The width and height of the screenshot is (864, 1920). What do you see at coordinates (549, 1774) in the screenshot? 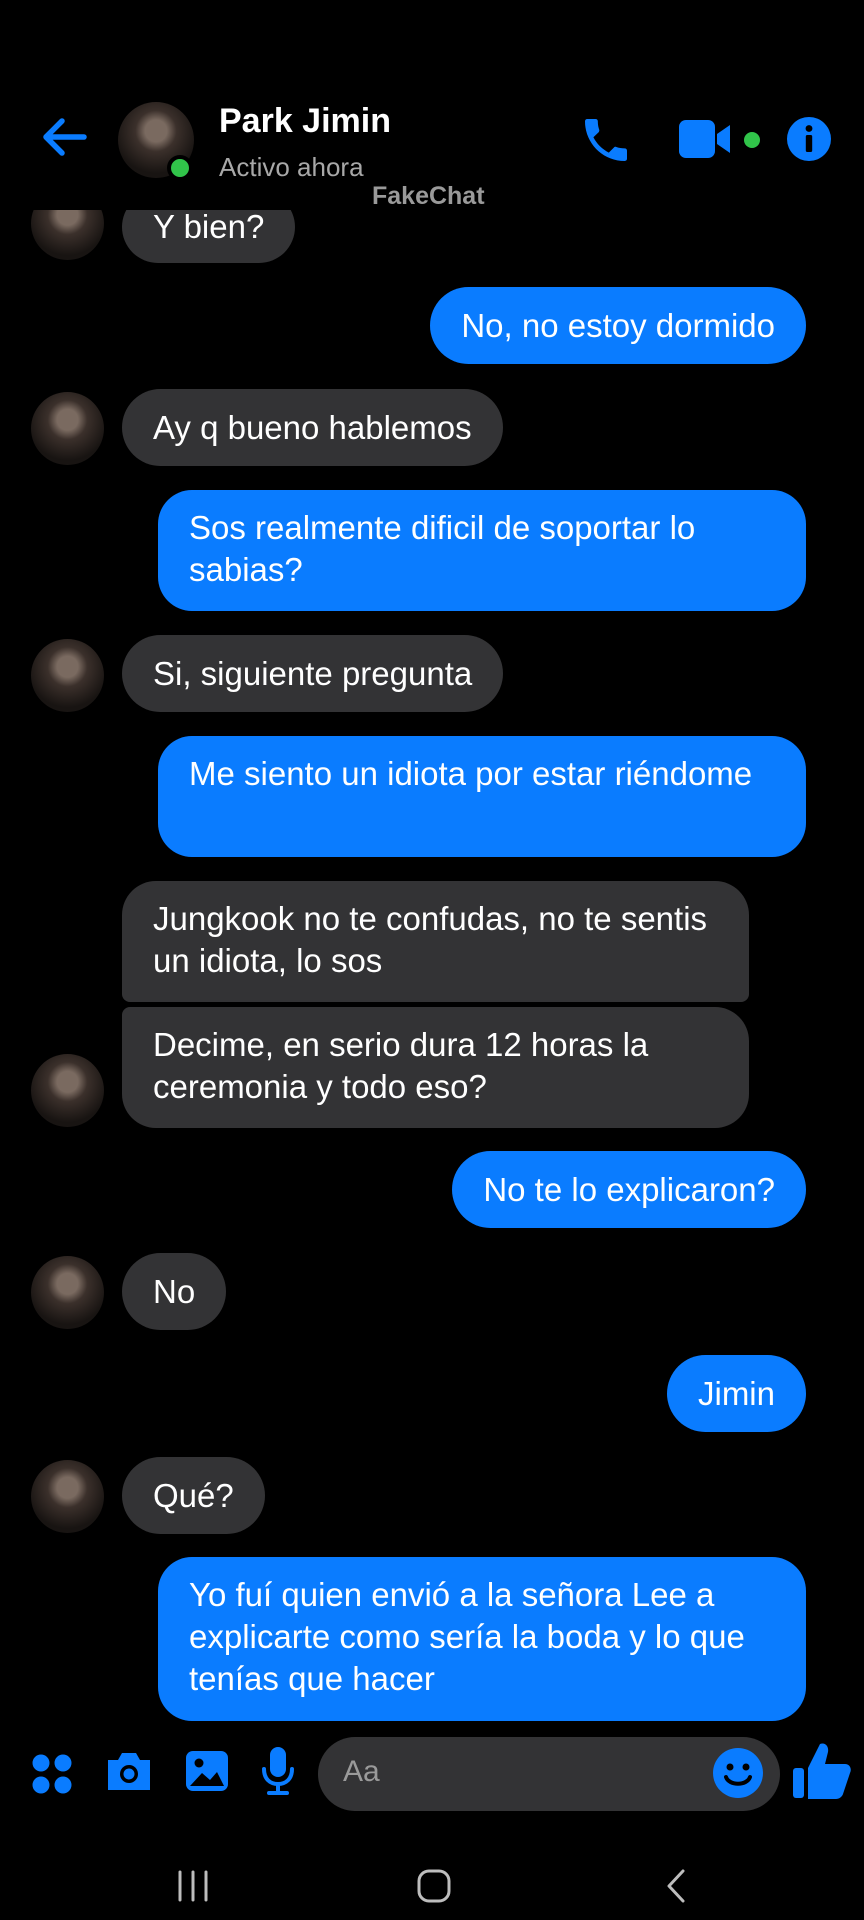
I see `message-input` at bounding box center [549, 1774].